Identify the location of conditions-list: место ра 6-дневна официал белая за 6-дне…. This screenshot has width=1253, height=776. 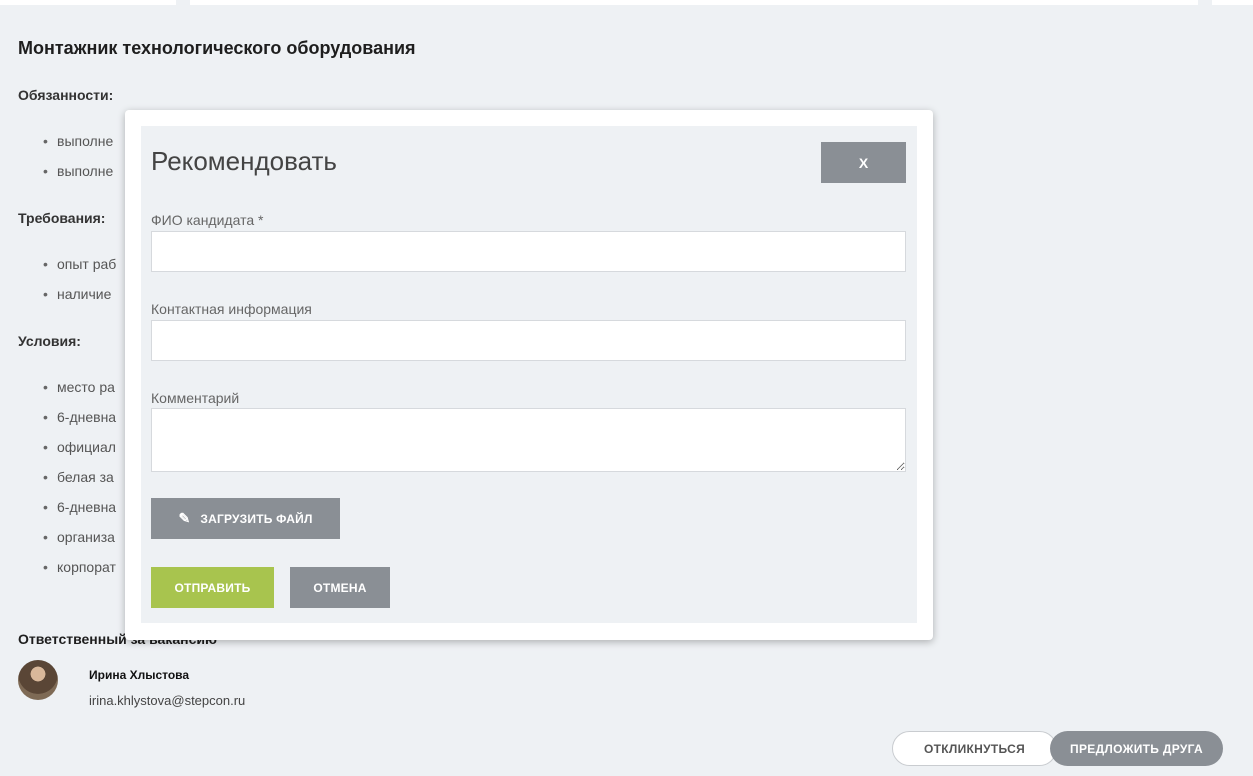
(79, 482).